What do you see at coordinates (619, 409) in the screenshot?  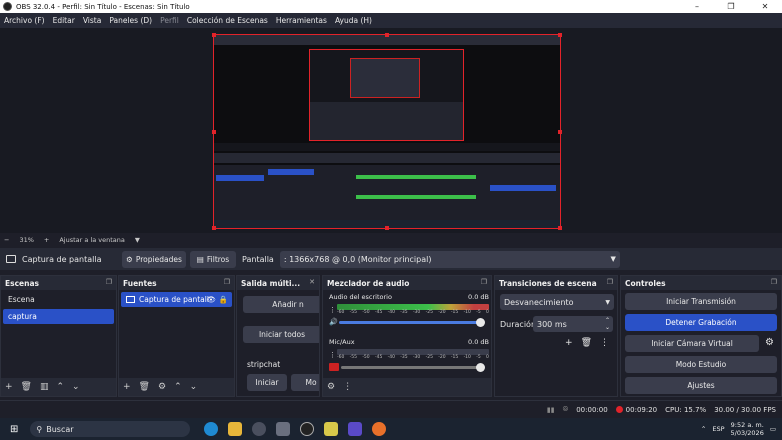 I see `record-icon` at bounding box center [619, 409].